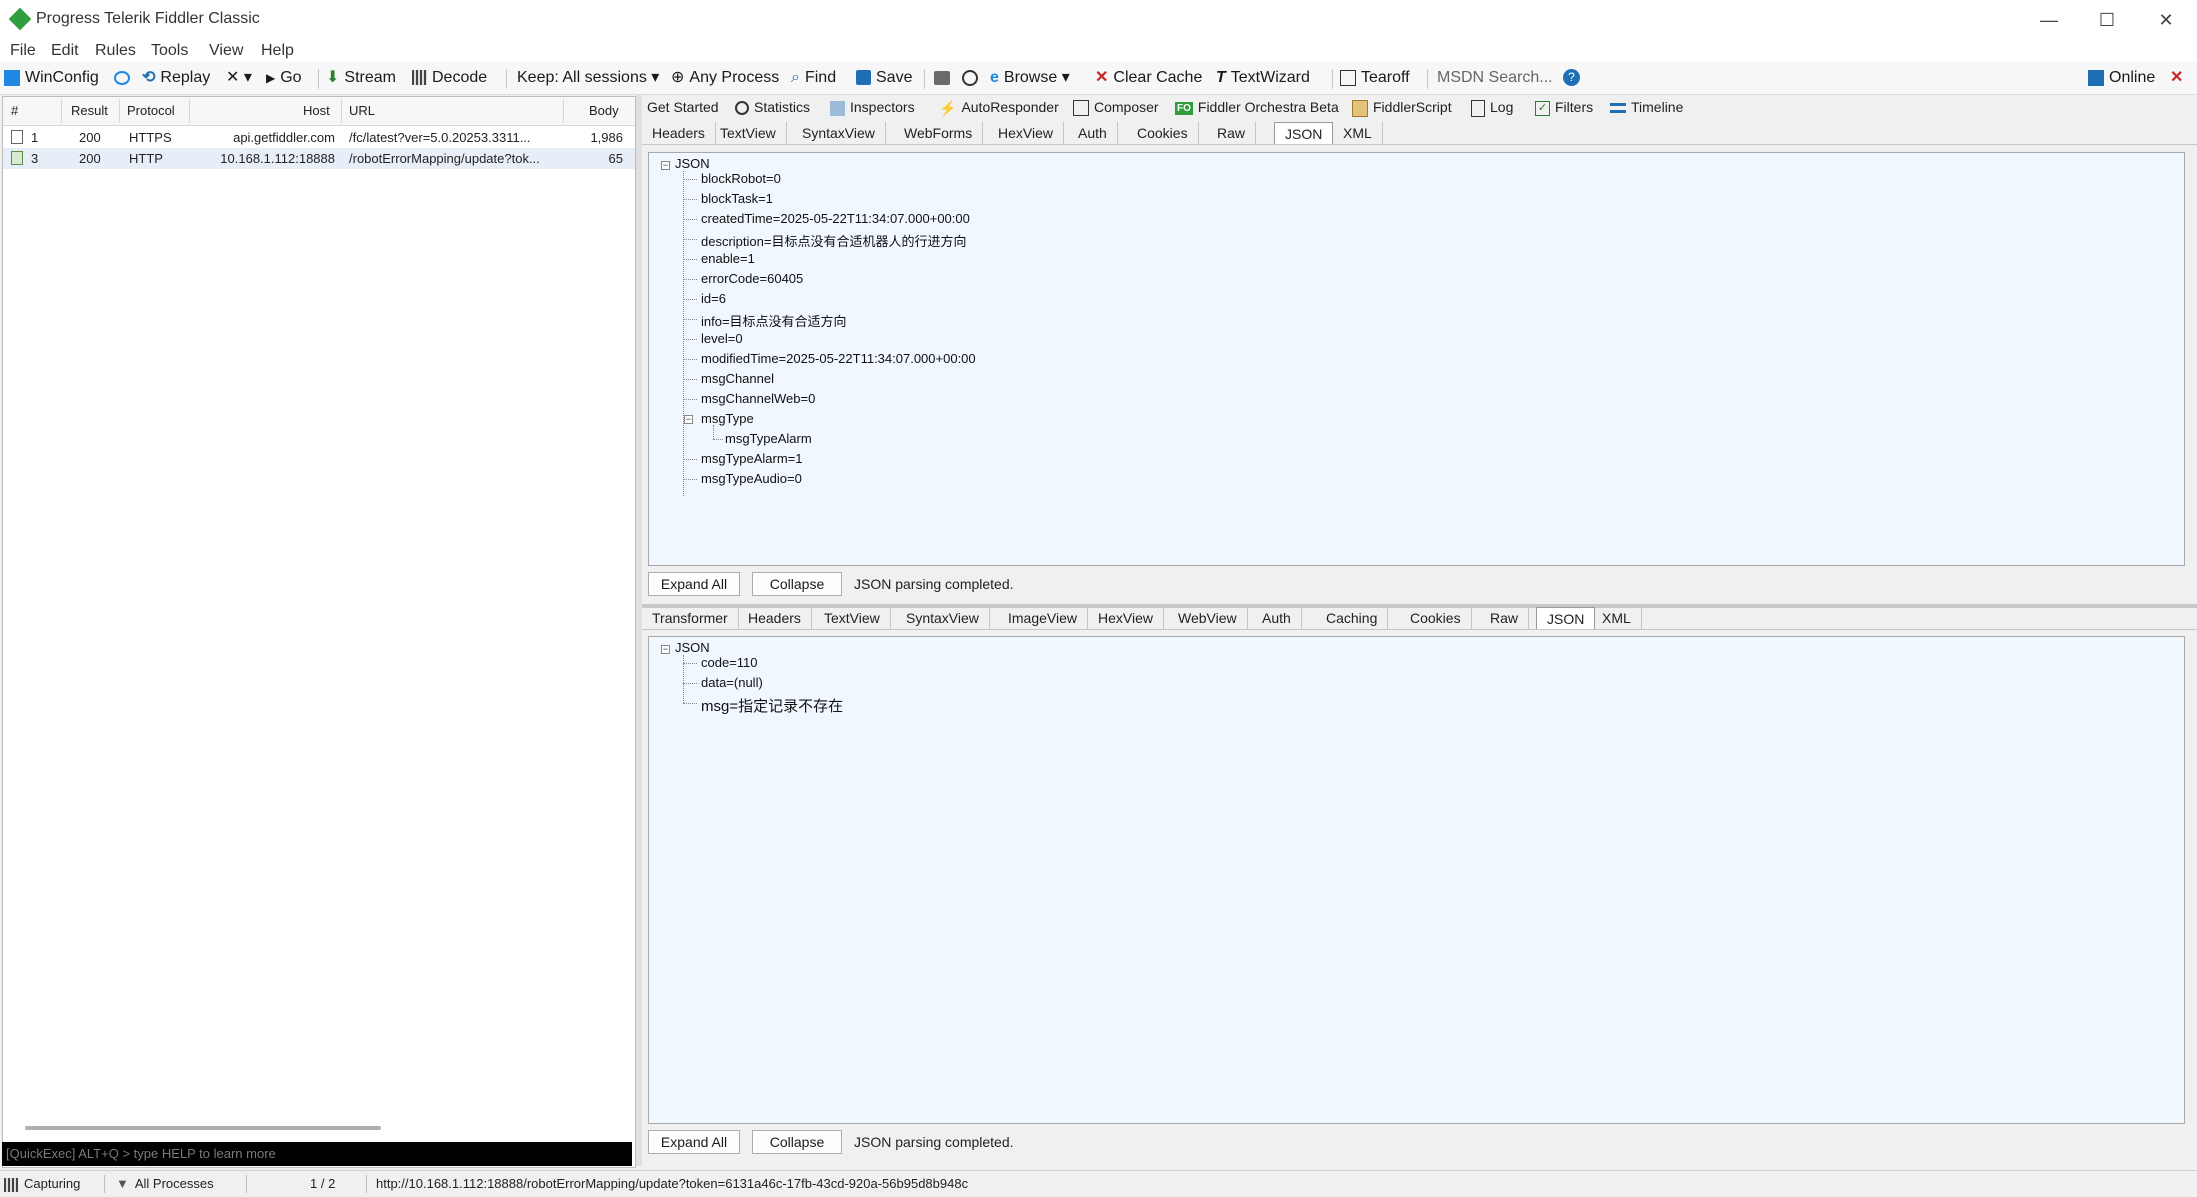 The height and width of the screenshot is (1197, 2197). Describe the element at coordinates (752, 458) in the screenshot. I see `json-node: msgTypeAlarm=1` at that location.